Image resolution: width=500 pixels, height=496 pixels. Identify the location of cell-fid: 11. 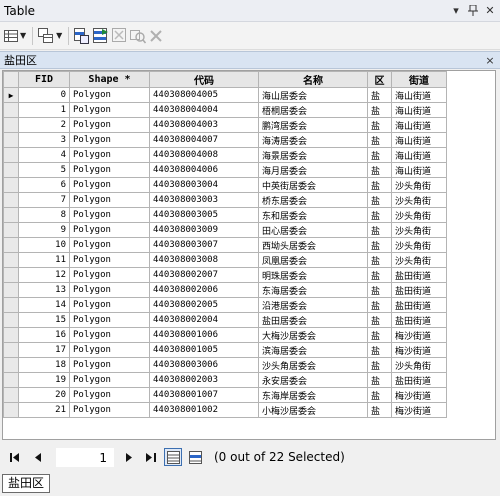
(44, 260).